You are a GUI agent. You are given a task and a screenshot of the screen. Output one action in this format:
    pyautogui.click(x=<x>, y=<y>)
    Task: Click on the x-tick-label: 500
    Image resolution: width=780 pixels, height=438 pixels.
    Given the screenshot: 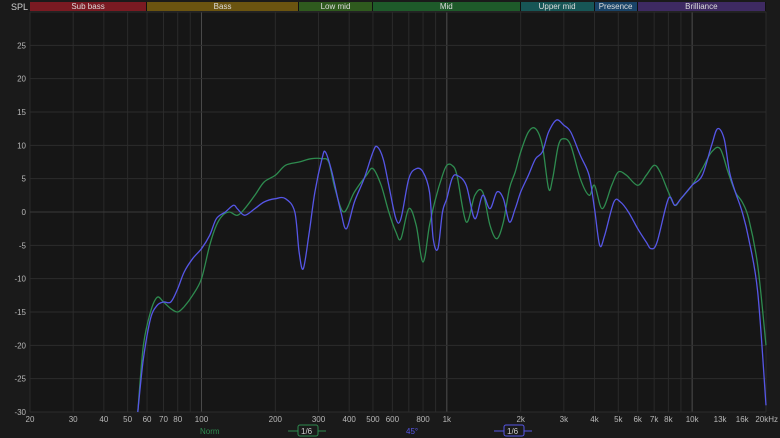 What is the action you would take?
    pyautogui.click(x=373, y=419)
    